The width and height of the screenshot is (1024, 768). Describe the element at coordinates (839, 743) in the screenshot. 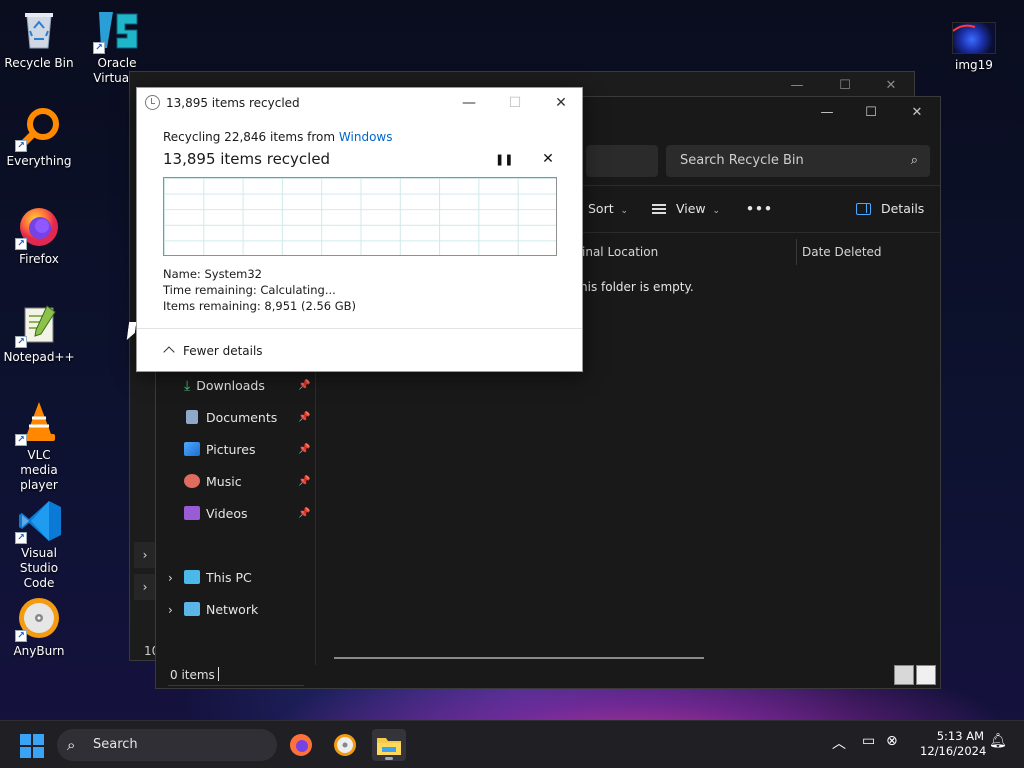

I see `show-hidden-icons-chevron-icon: ︿` at that location.